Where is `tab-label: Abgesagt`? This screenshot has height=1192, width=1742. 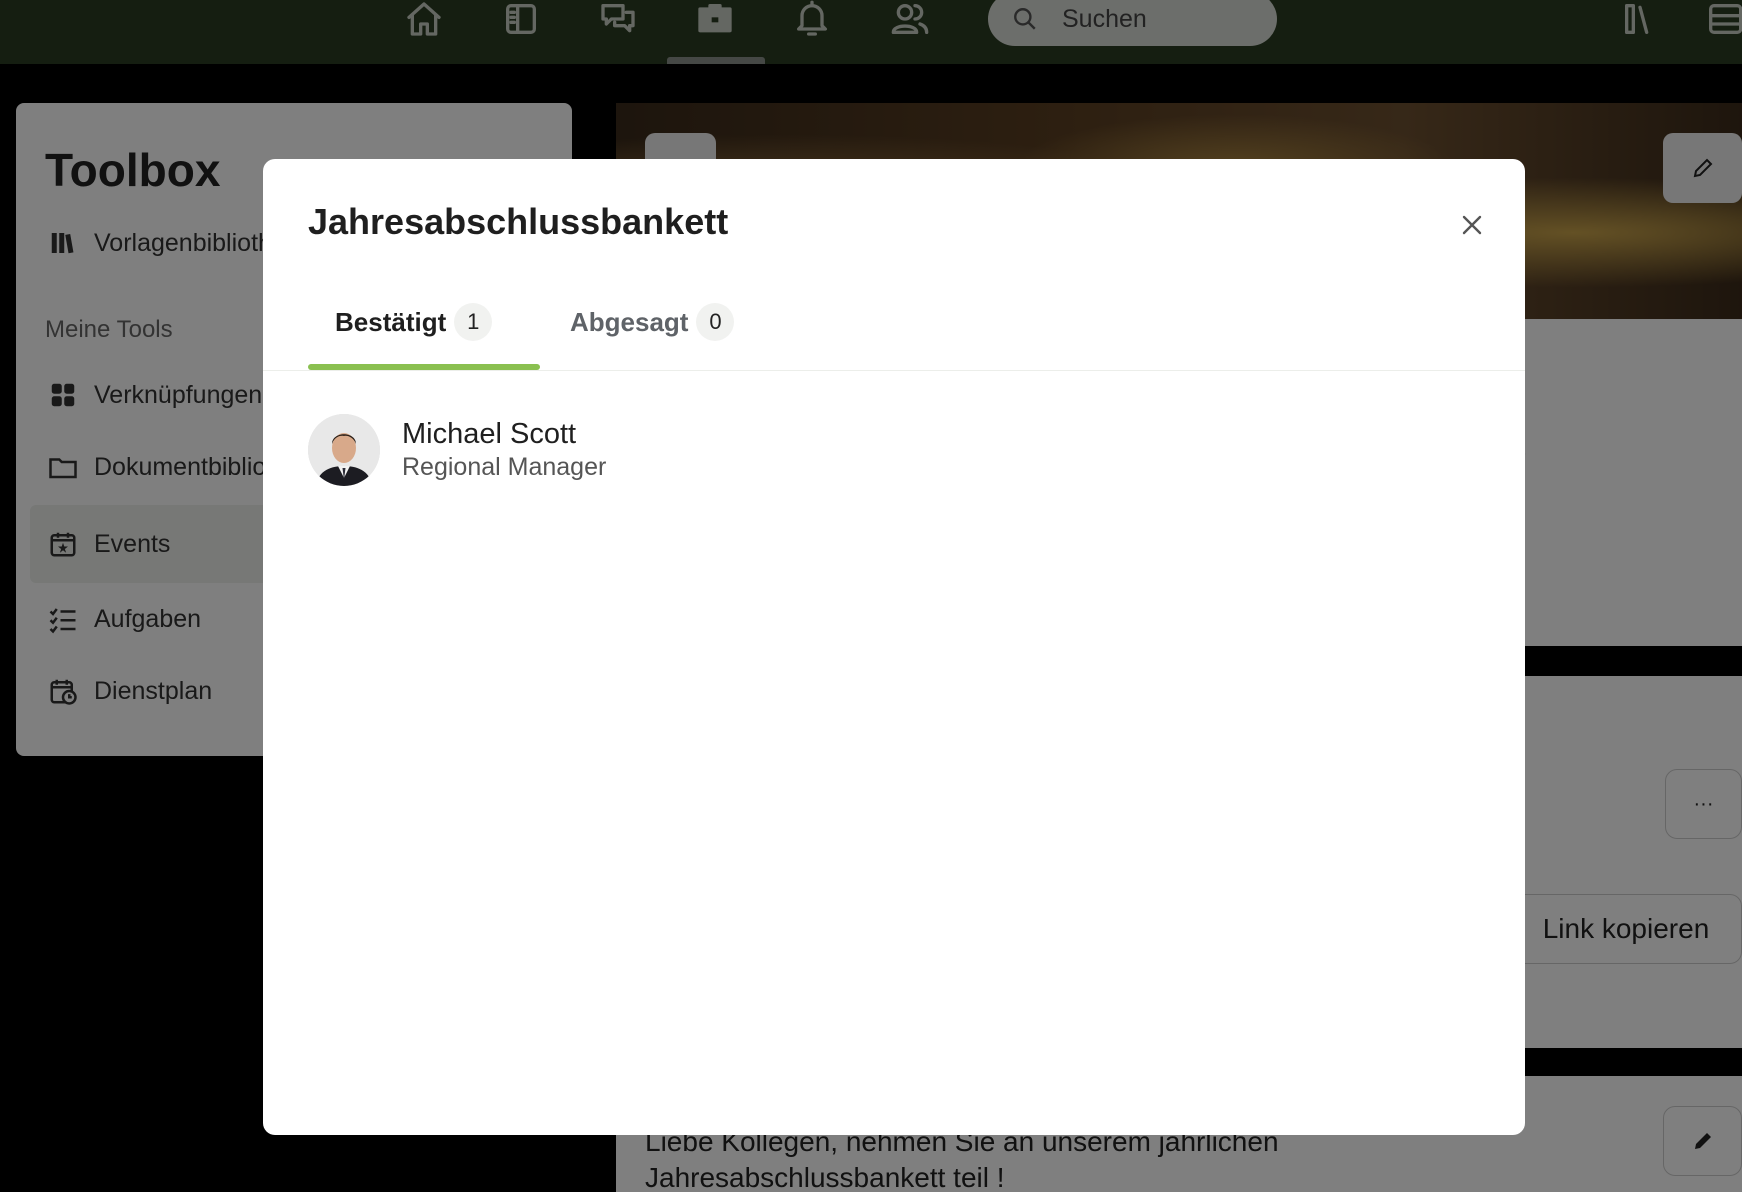 tab-label: Abgesagt is located at coordinates (629, 321).